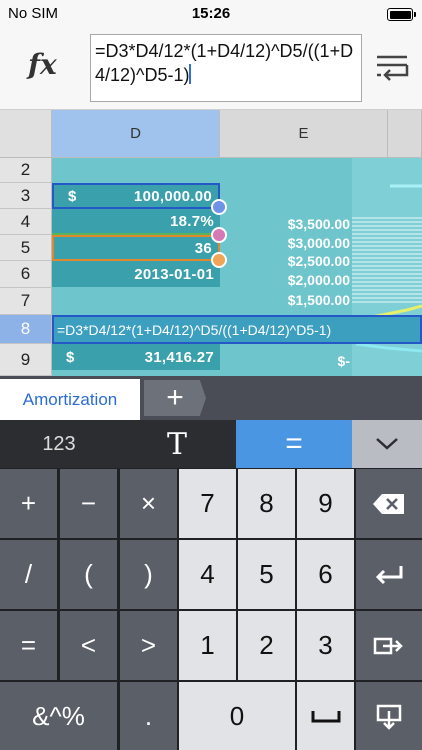  Describe the element at coordinates (207, 645) in the screenshot. I see `key-1: 1` at that location.